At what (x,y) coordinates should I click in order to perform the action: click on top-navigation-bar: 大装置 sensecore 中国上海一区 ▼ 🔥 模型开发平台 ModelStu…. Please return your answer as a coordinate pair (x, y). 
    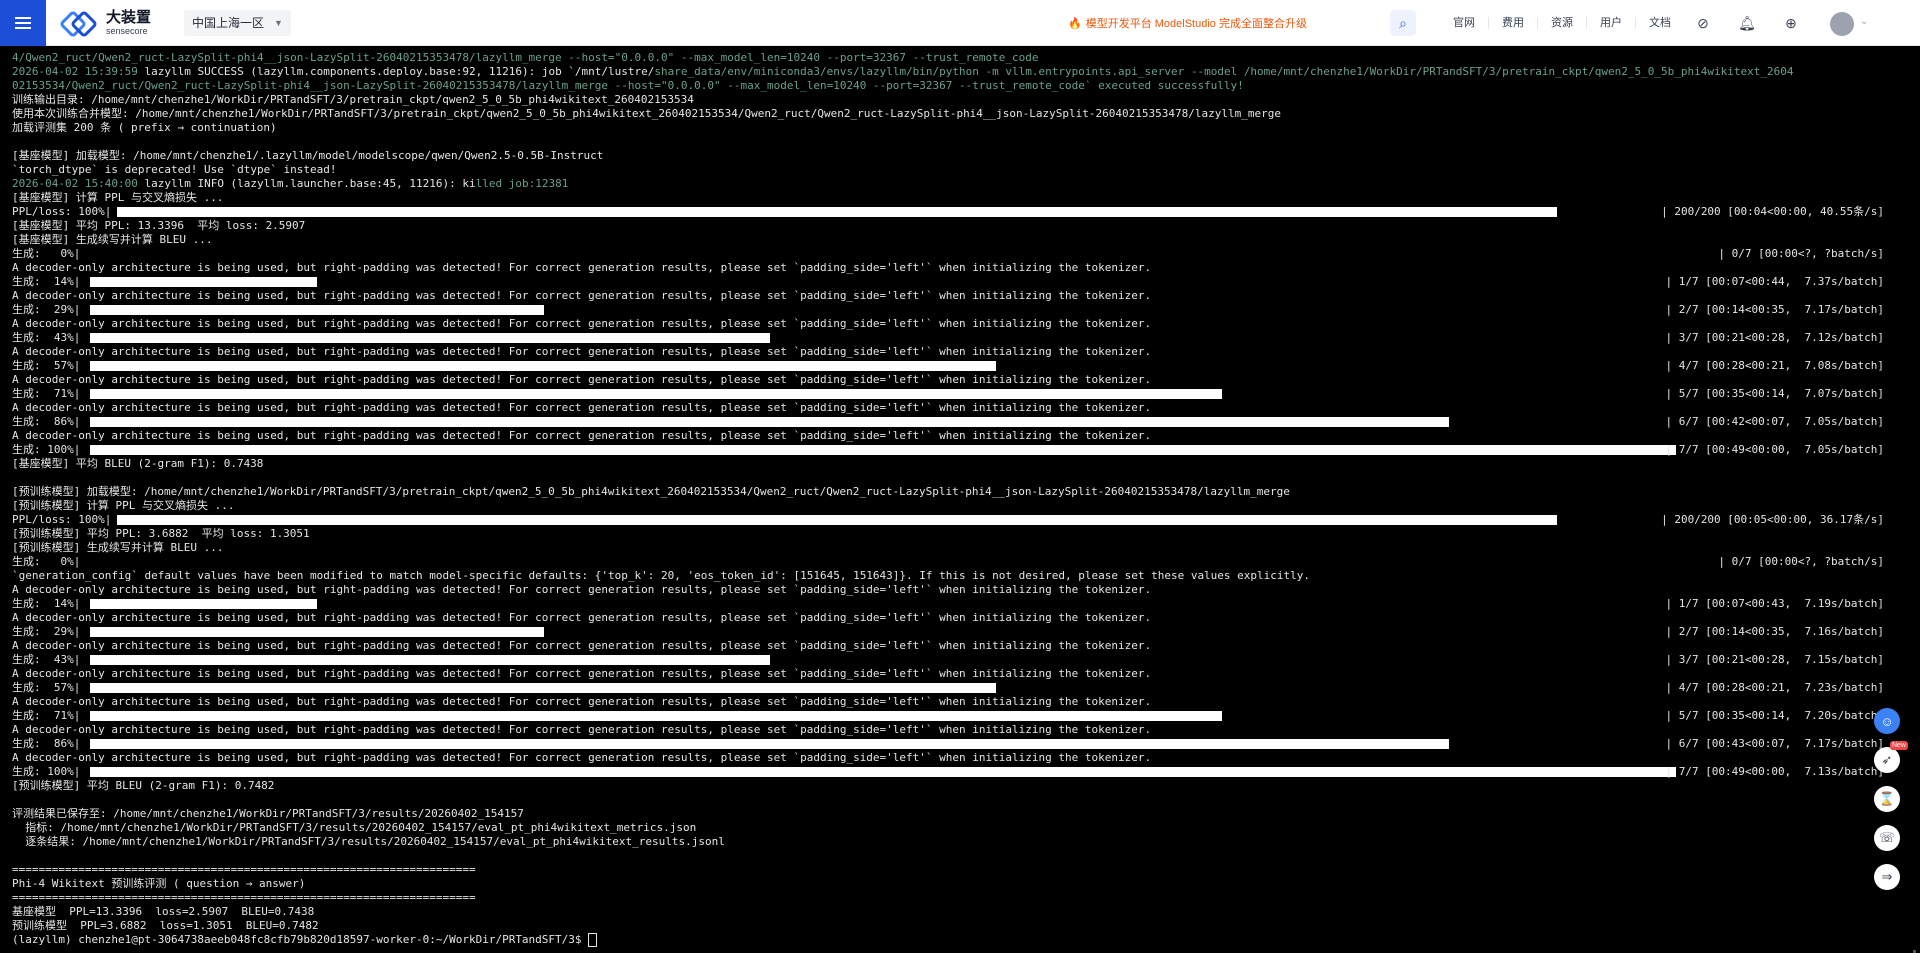
    Looking at the image, I should click on (960, 23).